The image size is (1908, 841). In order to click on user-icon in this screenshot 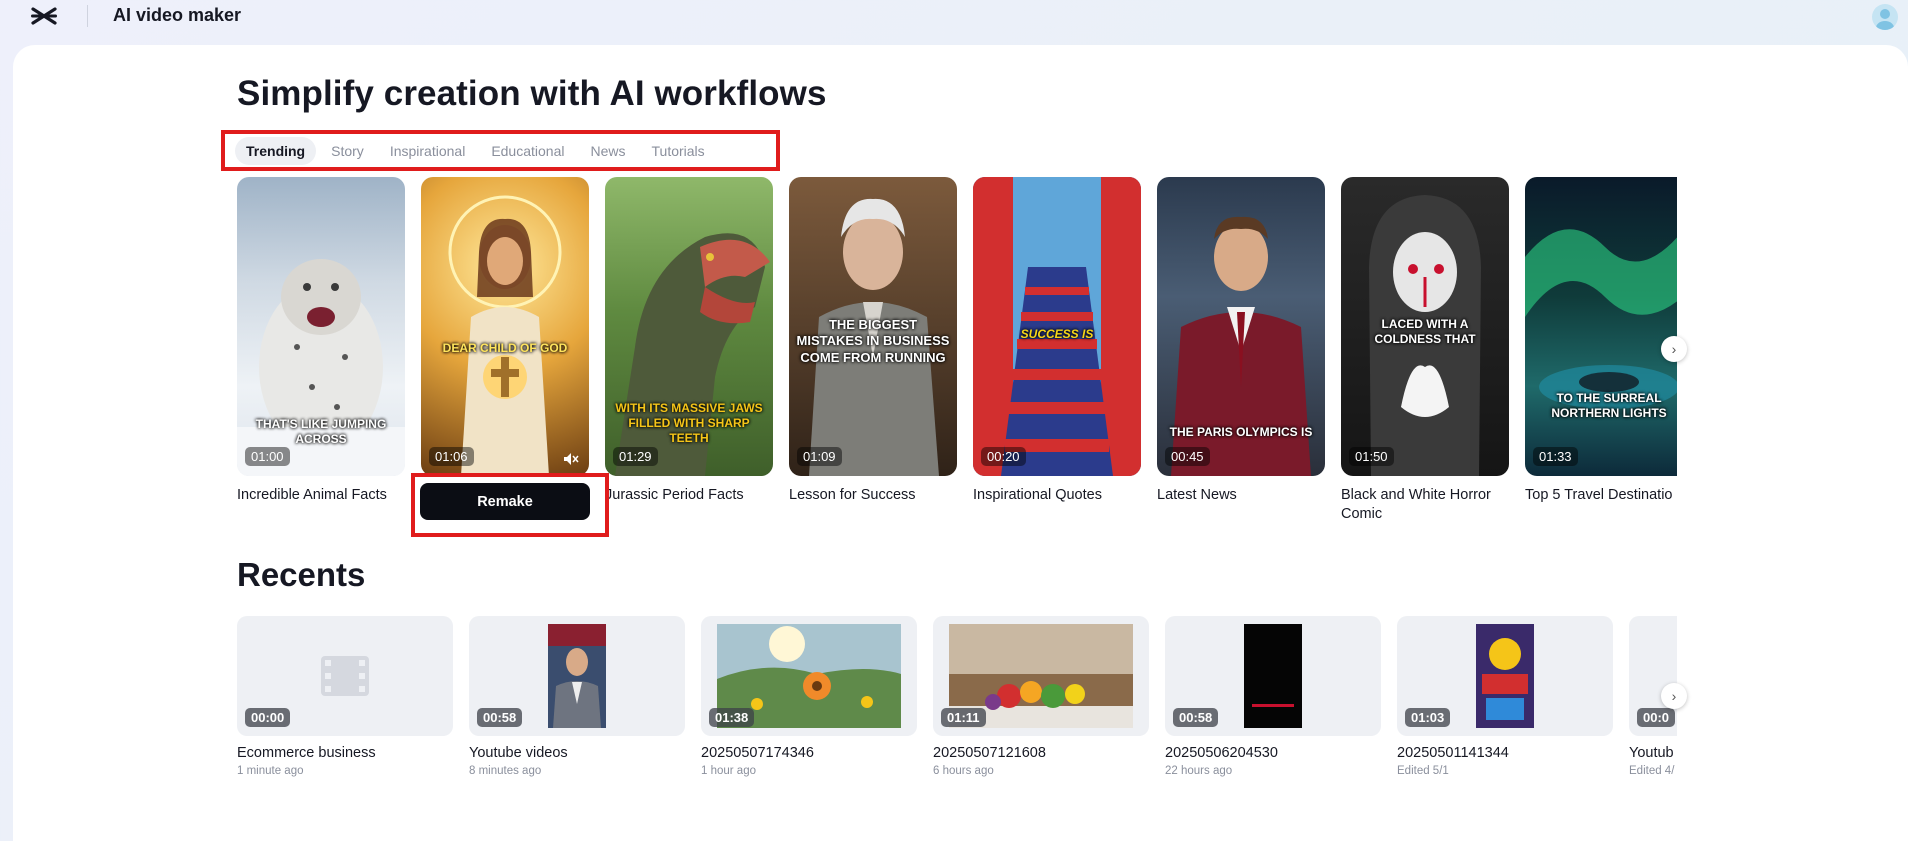, I will do `click(1885, 19)`.